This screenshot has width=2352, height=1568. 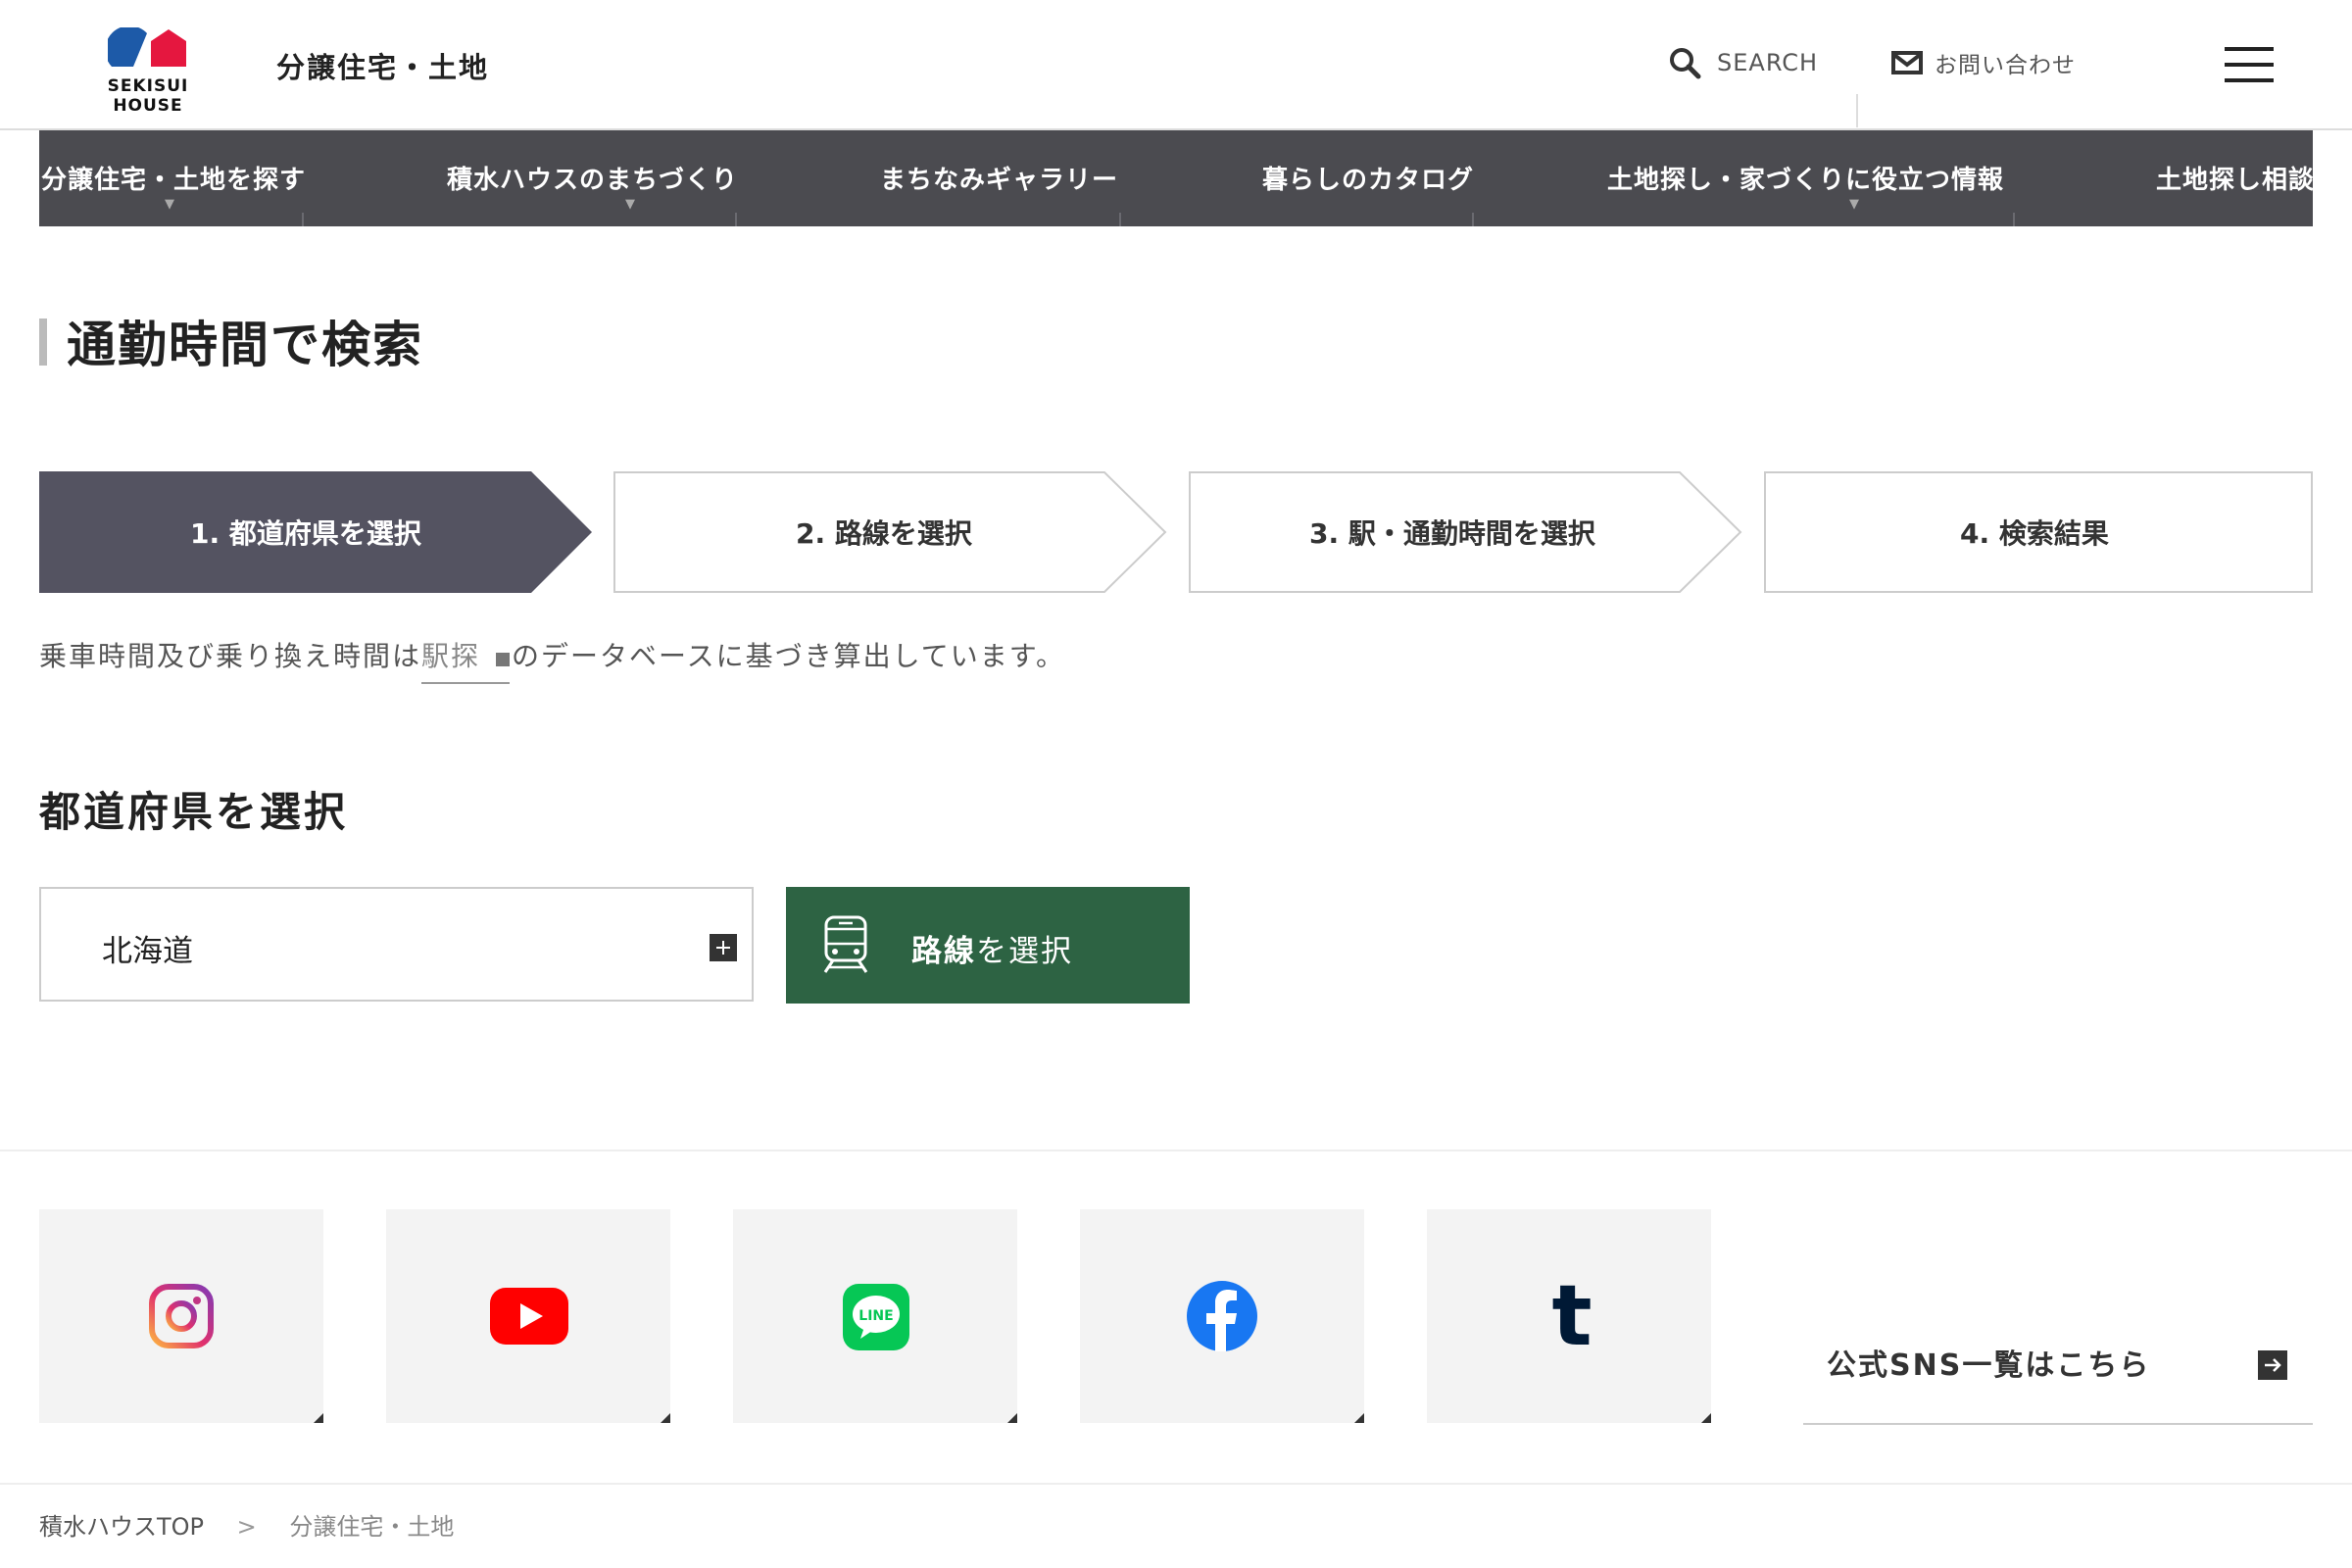 What do you see at coordinates (723, 947) in the screenshot?
I see `plus-icon` at bounding box center [723, 947].